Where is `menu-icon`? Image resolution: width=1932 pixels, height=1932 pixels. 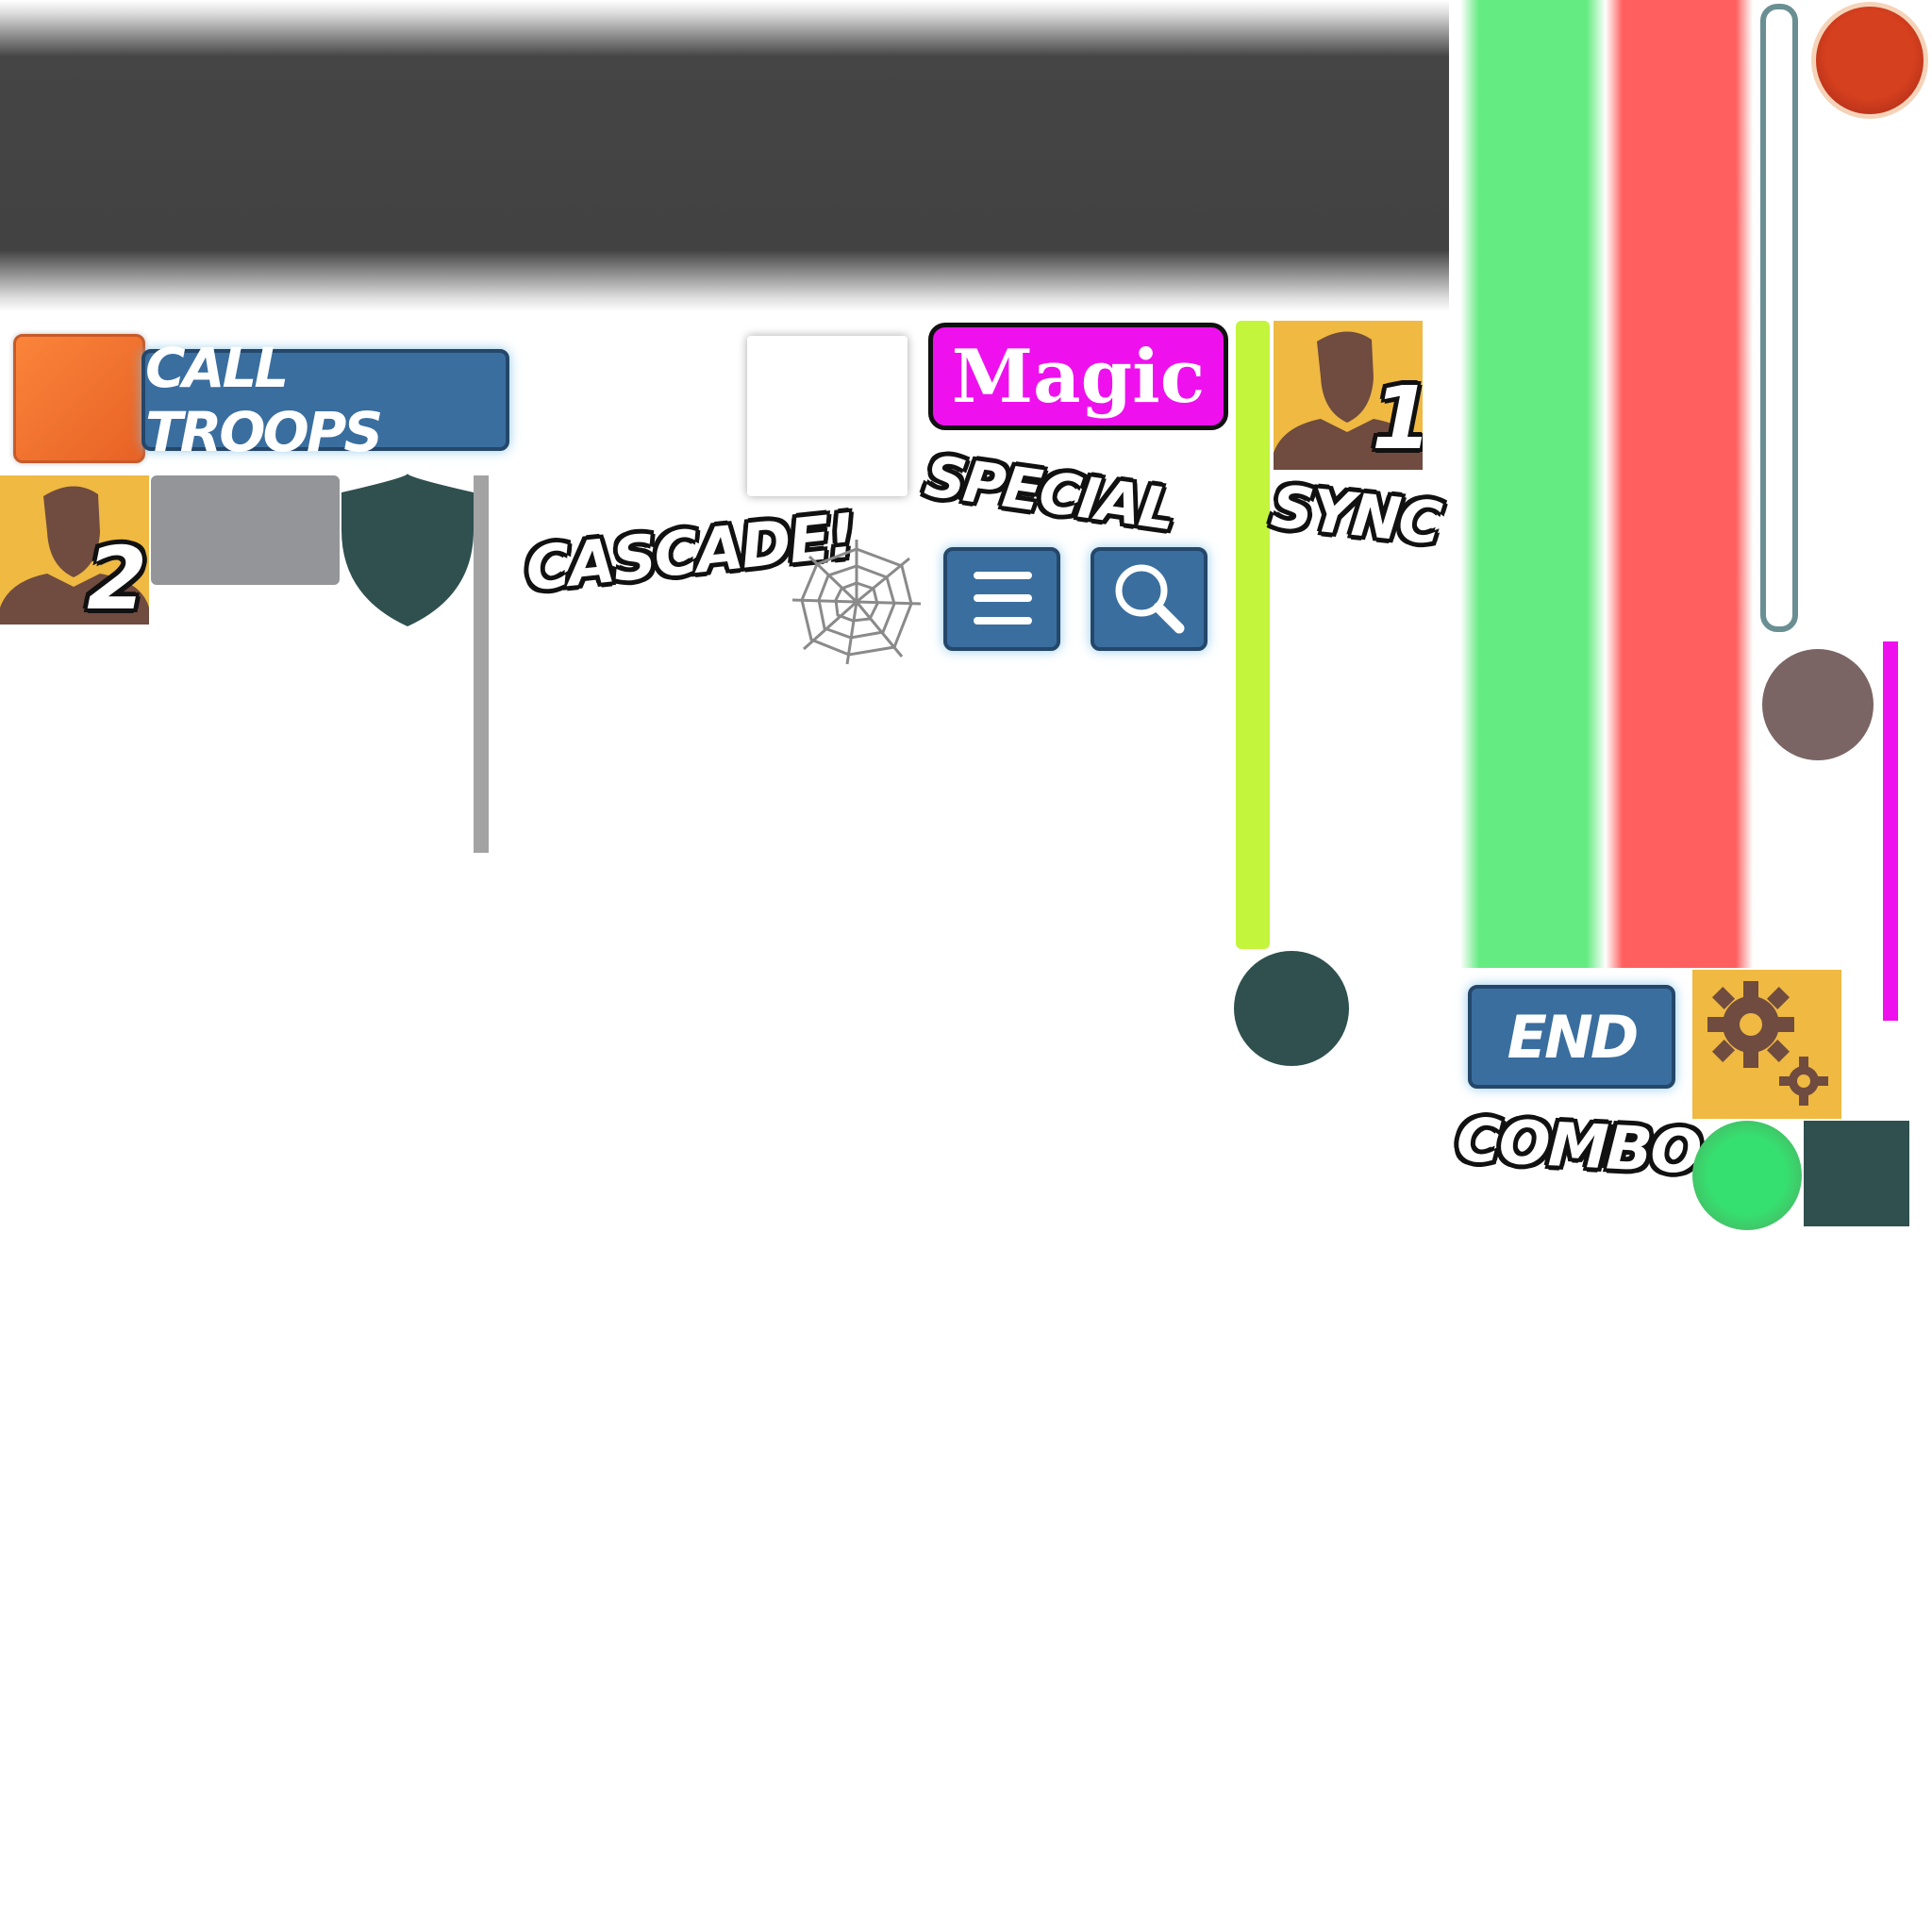
menu-icon is located at coordinates (1003, 599).